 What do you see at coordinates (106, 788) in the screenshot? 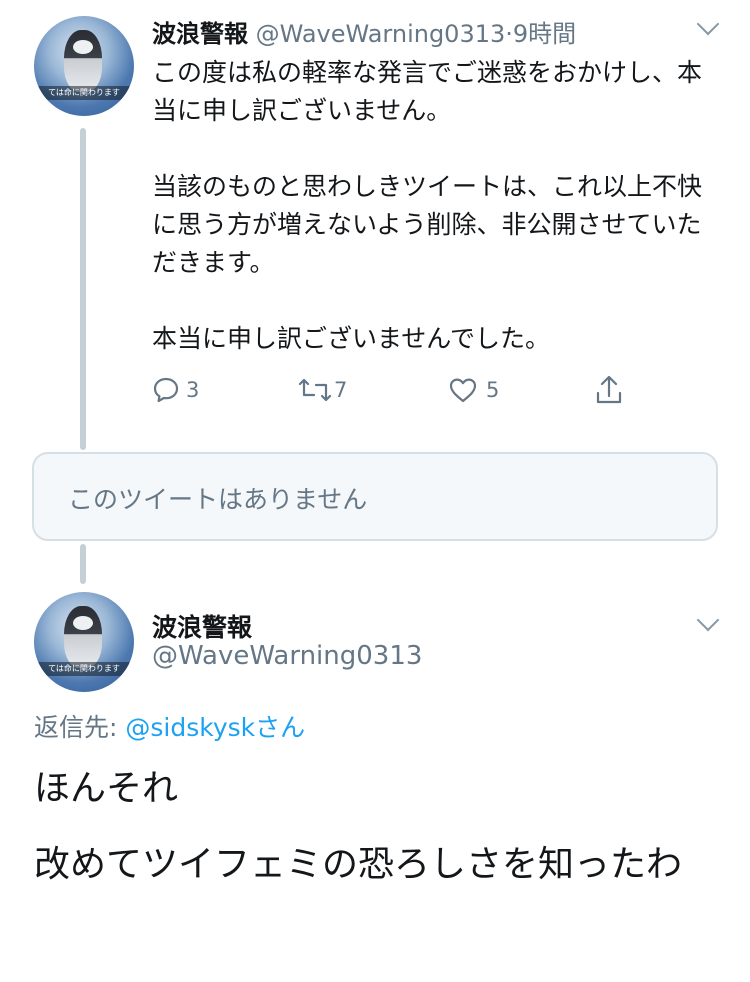
I see `tweet-paragraph: ほんそれ` at bounding box center [106, 788].